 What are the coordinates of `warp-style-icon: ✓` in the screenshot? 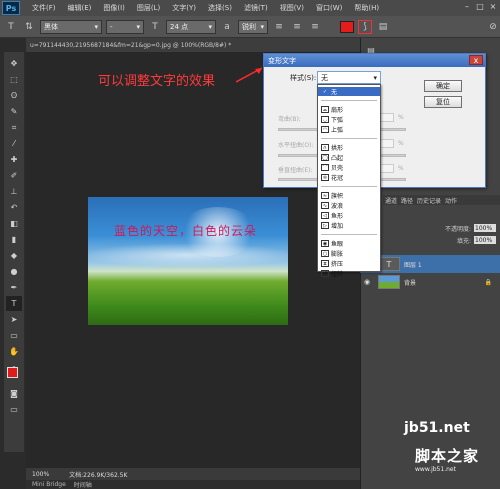 It's located at (325, 91).